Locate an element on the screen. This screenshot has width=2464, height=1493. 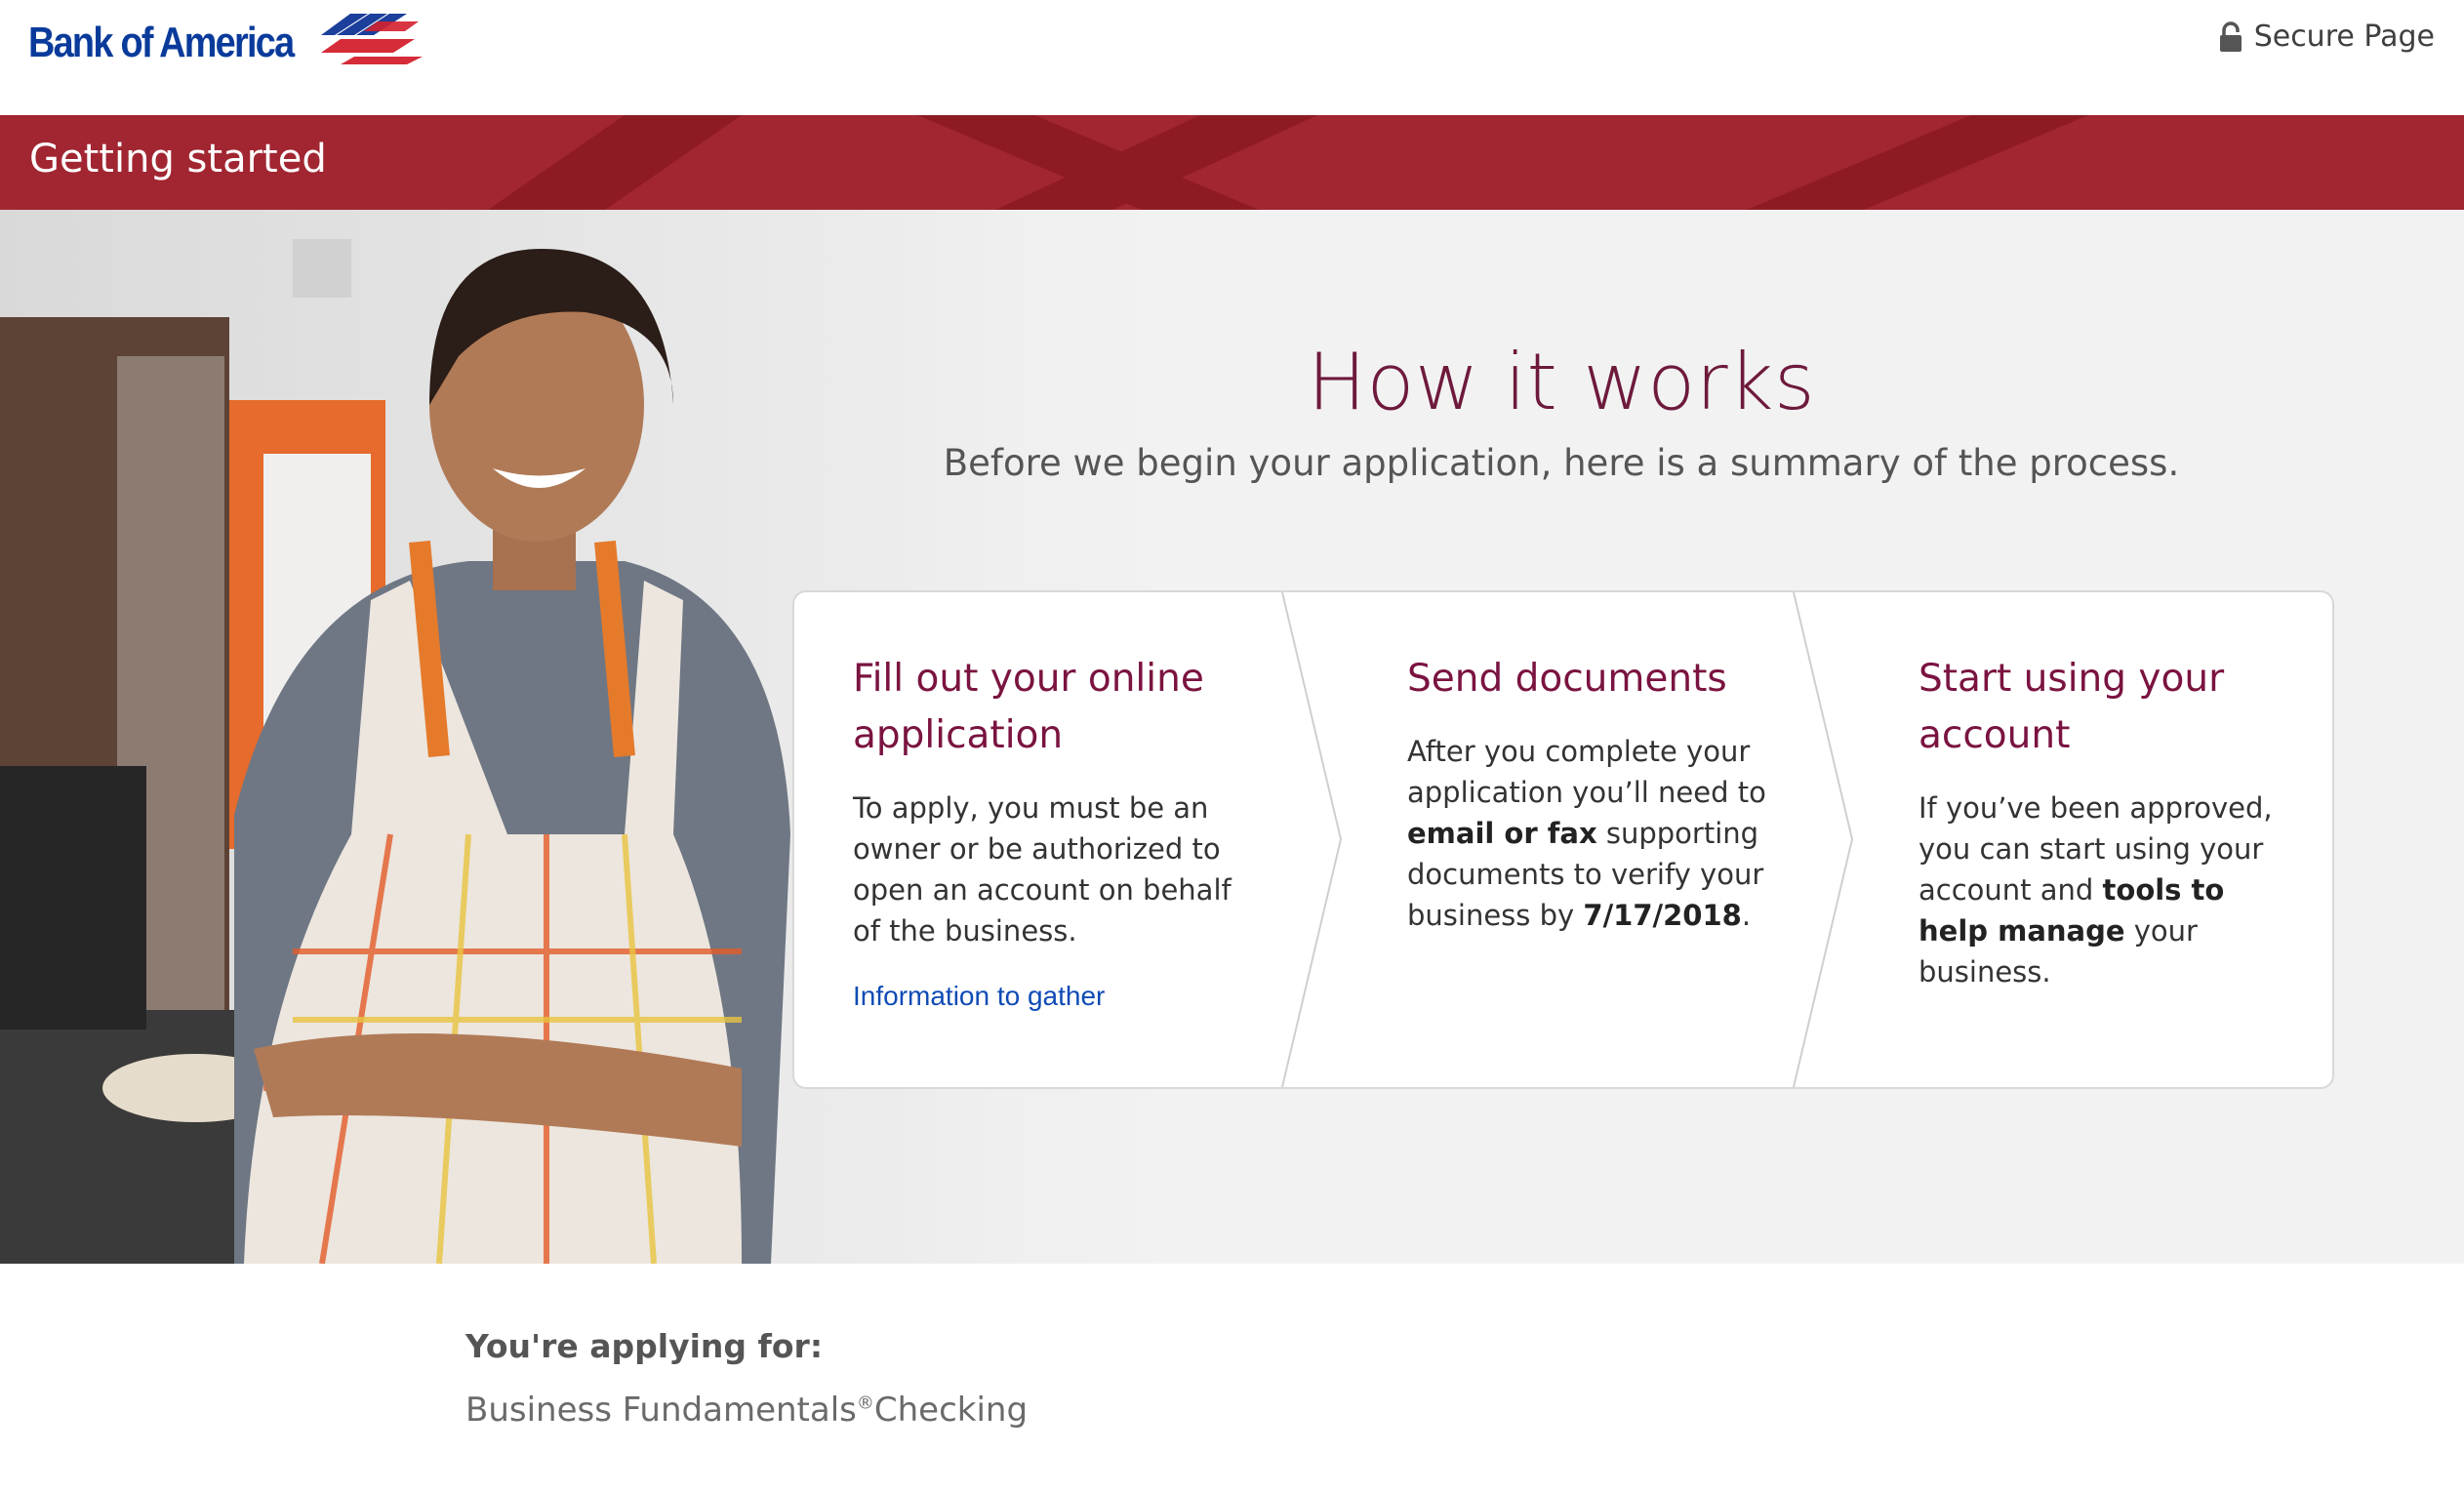
bank-of-america-logo: Bank of America is located at coordinates (225, 43).